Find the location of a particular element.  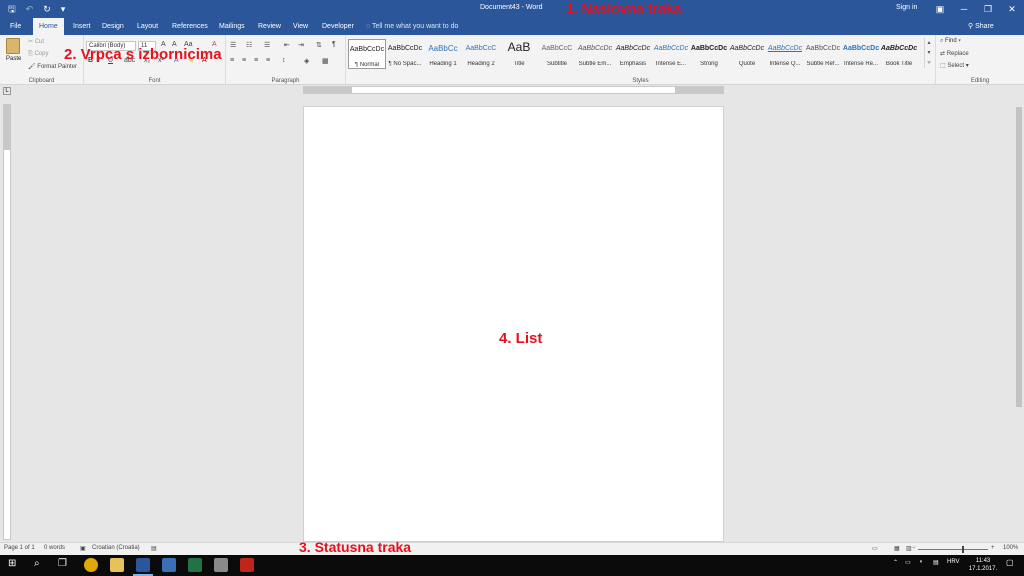

replace-button: ⇄ Replace is located at coordinates (954, 53).